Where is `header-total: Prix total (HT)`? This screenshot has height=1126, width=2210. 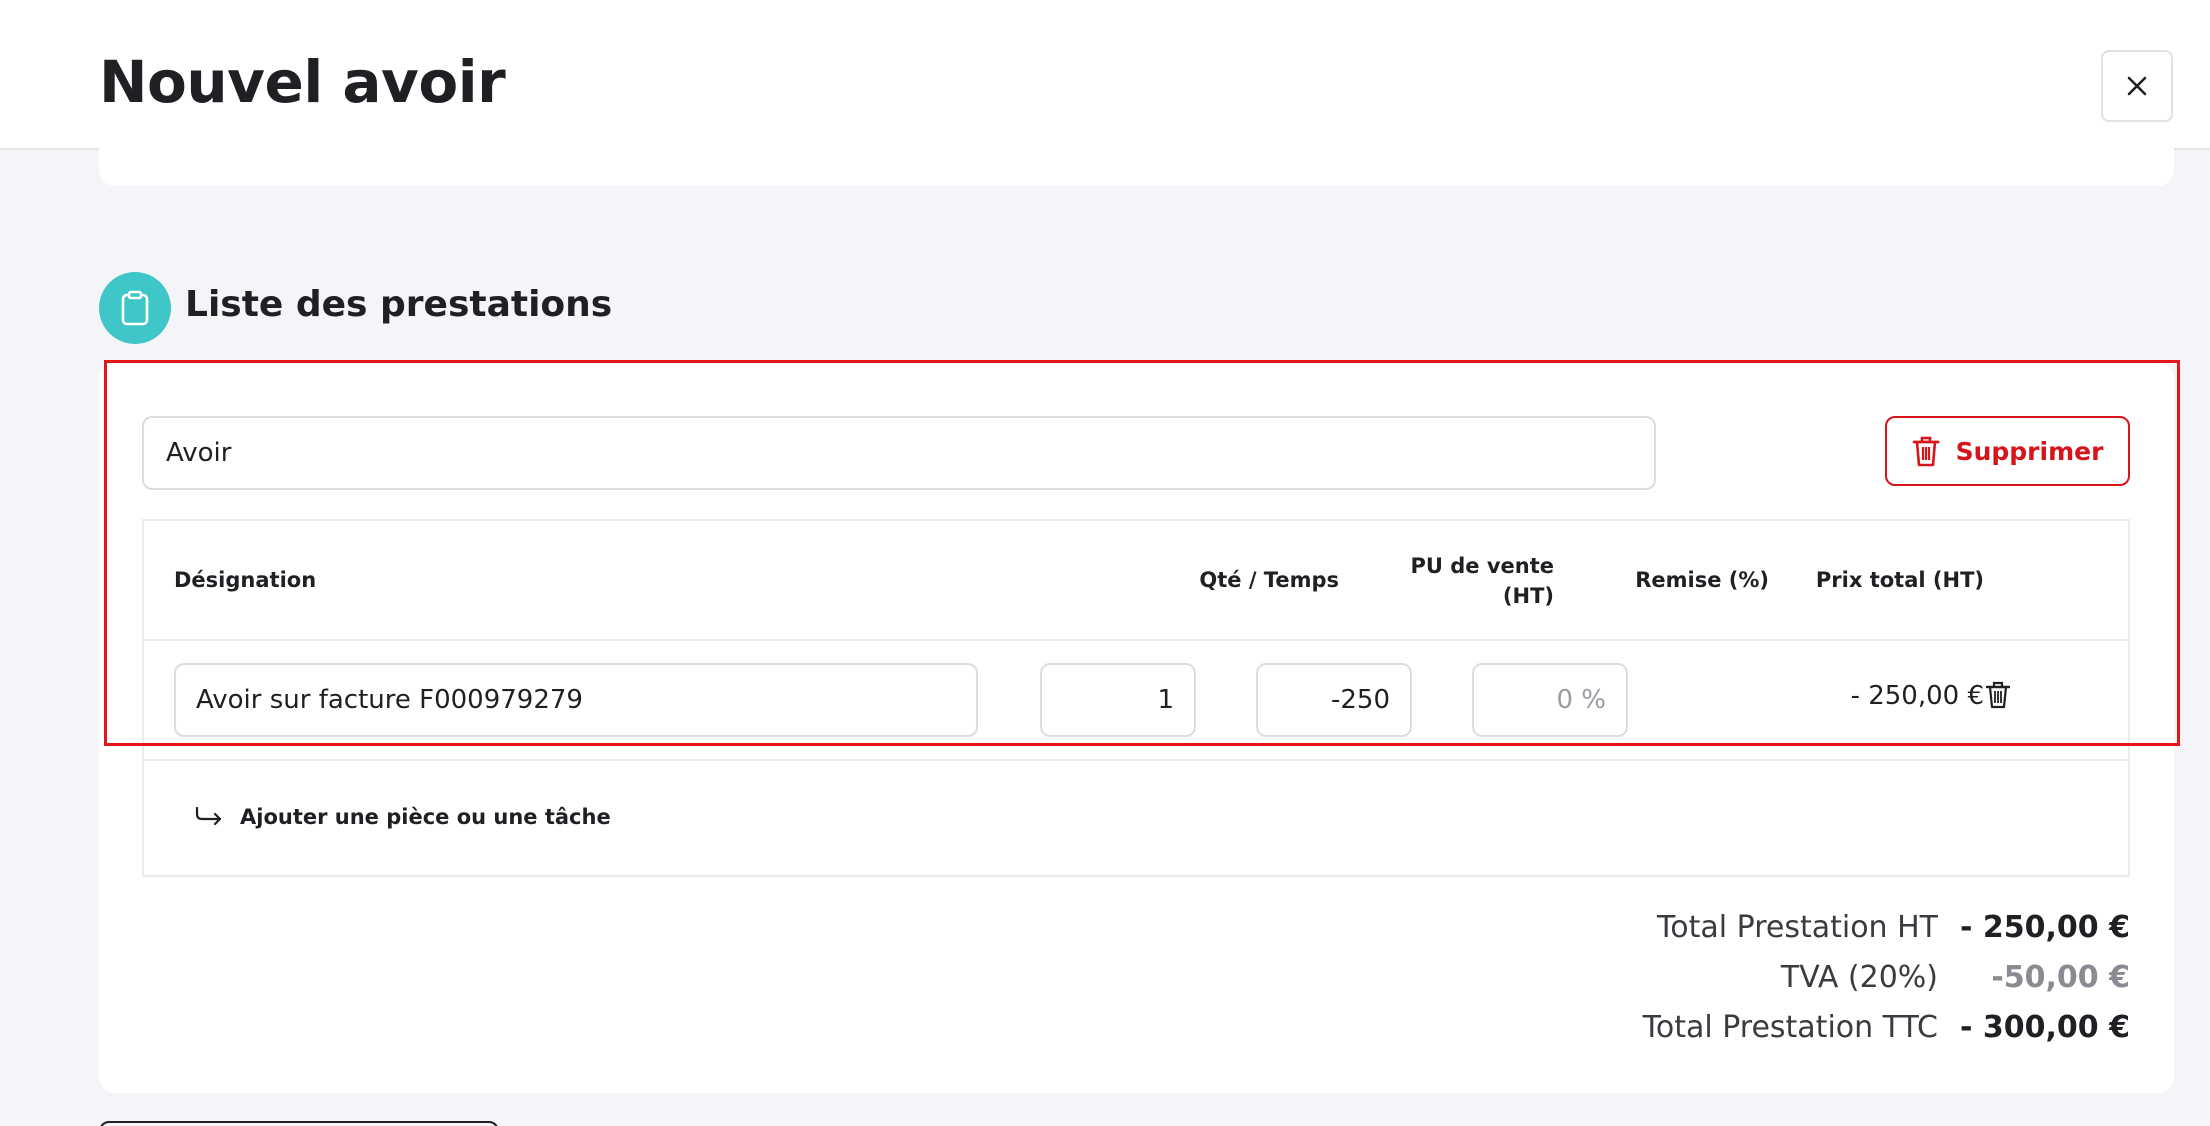
header-total: Prix total (HT) is located at coordinates (1899, 580).